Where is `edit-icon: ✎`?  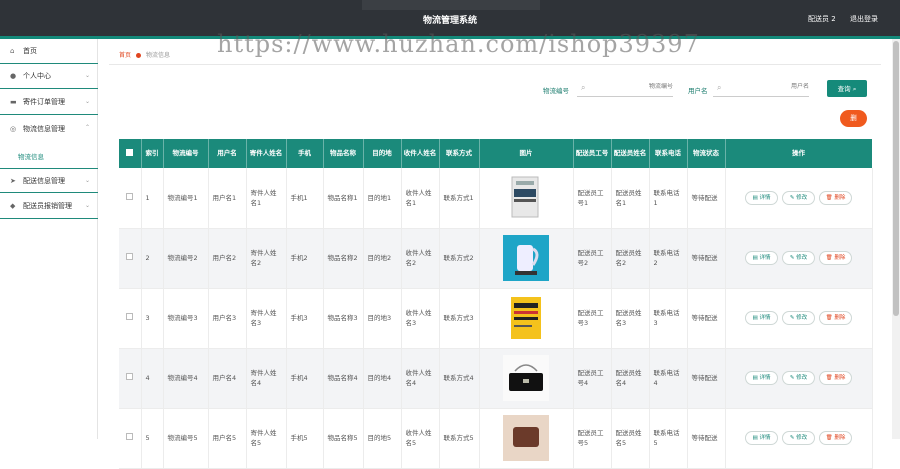 edit-icon: ✎ is located at coordinates (792, 378).